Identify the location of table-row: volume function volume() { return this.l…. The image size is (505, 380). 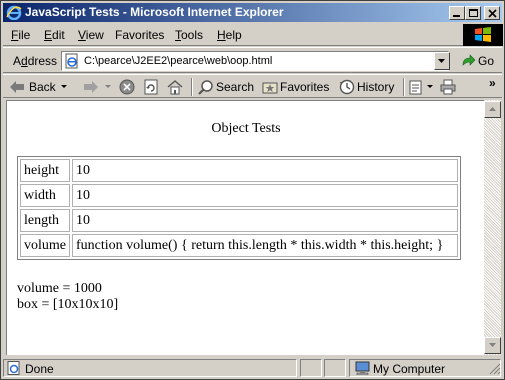
(239, 245).